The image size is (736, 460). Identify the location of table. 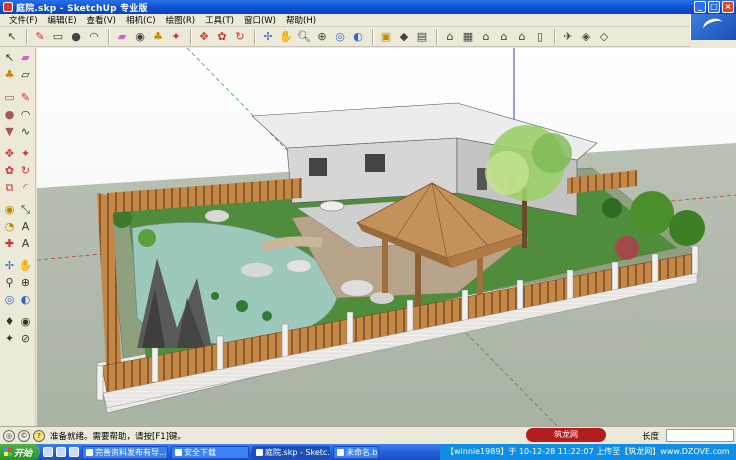
(332, 206).